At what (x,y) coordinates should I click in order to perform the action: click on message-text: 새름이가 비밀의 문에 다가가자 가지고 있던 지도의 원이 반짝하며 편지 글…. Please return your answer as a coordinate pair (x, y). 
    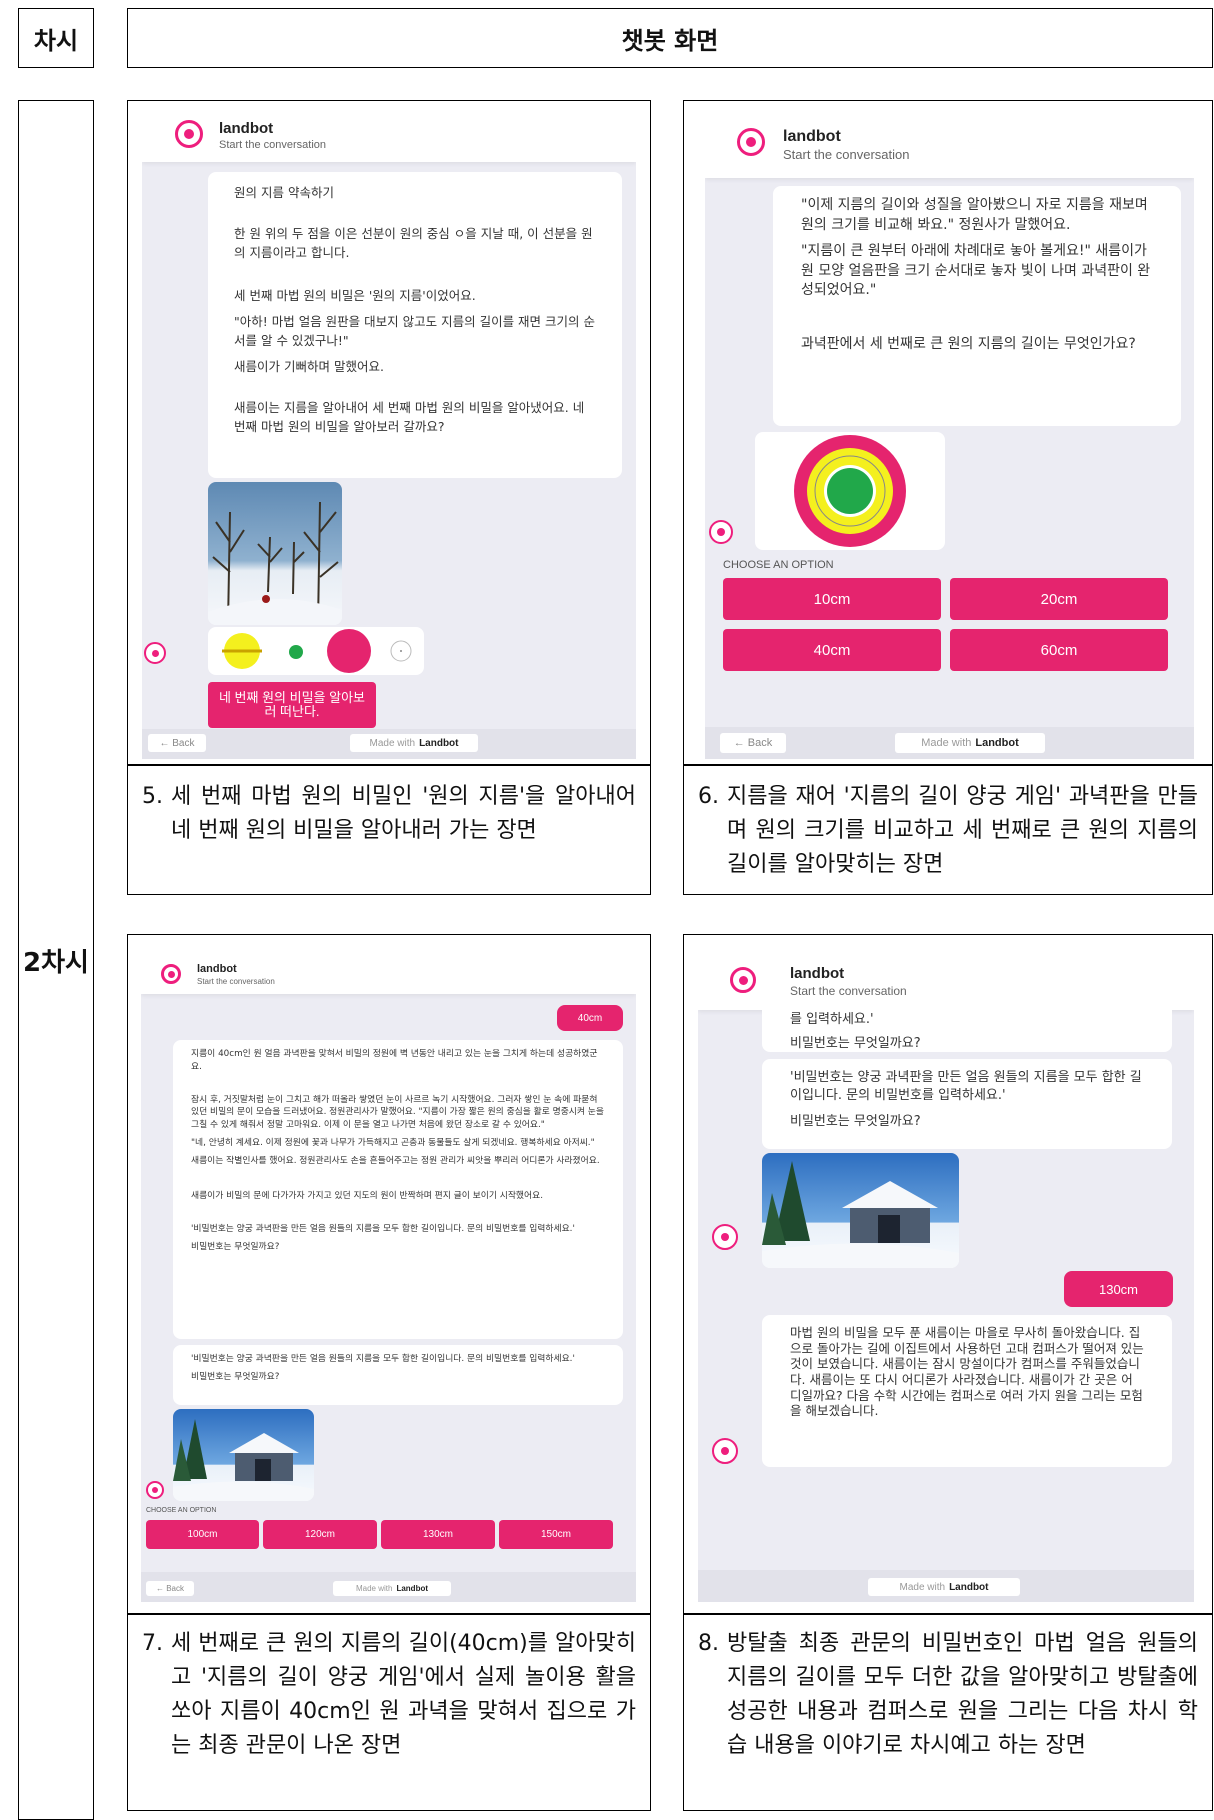
    Looking at the image, I should click on (367, 1196).